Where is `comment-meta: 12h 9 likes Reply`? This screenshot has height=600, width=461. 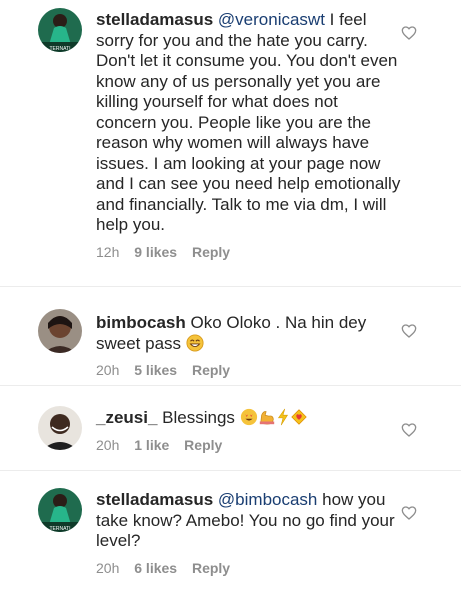
comment-meta: 12h 9 likes Reply is located at coordinates (249, 252).